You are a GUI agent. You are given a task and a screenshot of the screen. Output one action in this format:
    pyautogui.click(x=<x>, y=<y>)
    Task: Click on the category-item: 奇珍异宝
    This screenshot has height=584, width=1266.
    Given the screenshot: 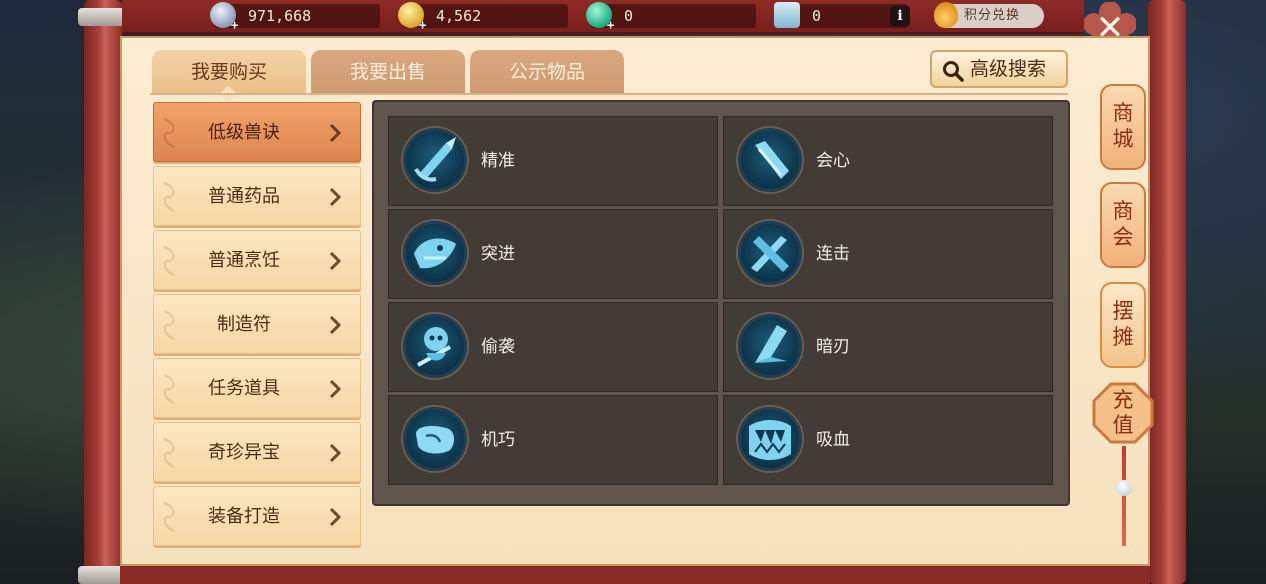 What is the action you would take?
    pyautogui.click(x=257, y=452)
    